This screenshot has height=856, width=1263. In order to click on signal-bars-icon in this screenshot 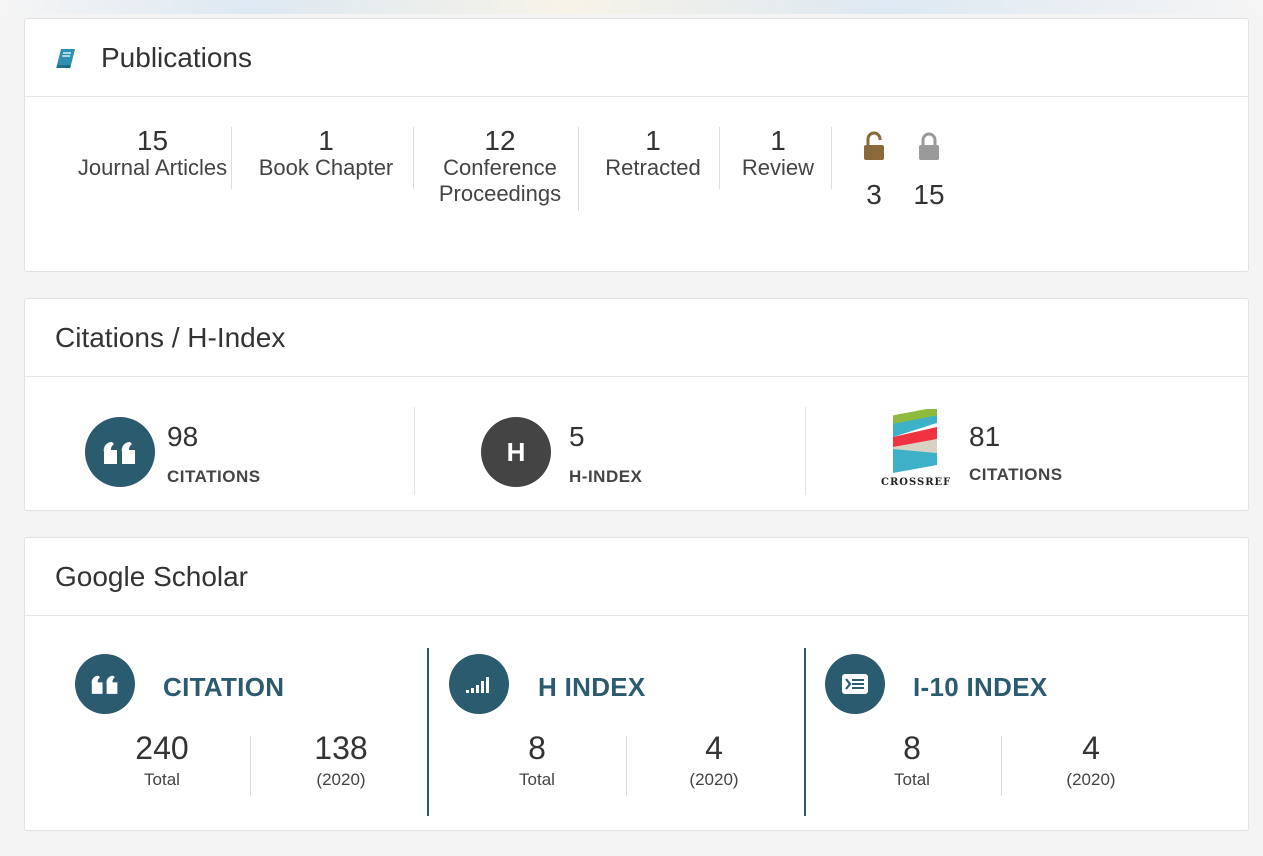, I will do `click(479, 684)`.